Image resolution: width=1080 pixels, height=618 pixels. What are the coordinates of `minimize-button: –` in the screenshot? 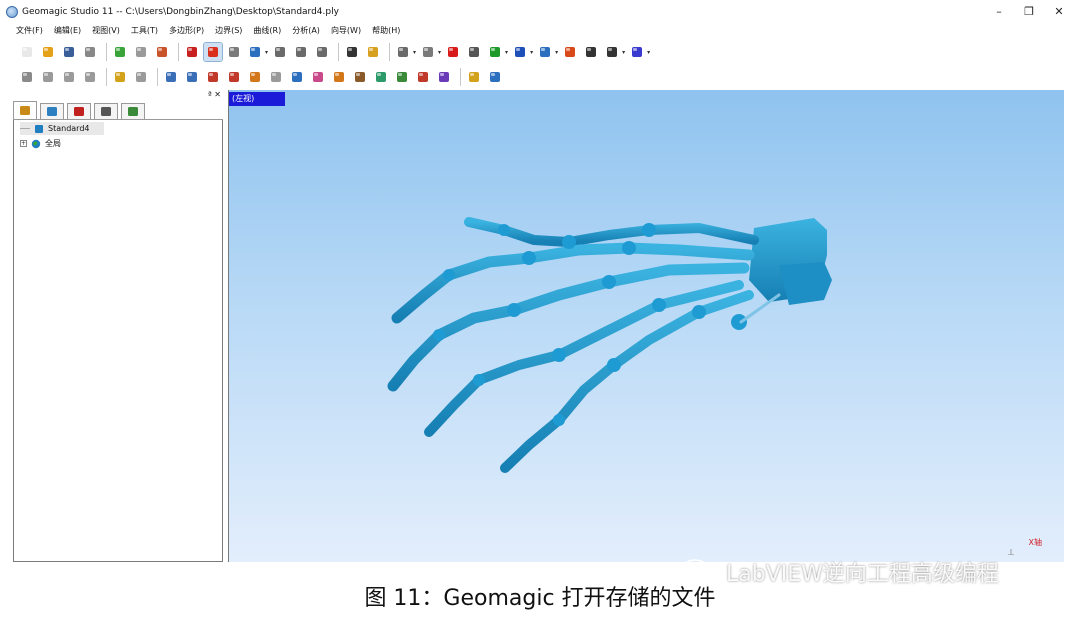 It's located at (999, 12).